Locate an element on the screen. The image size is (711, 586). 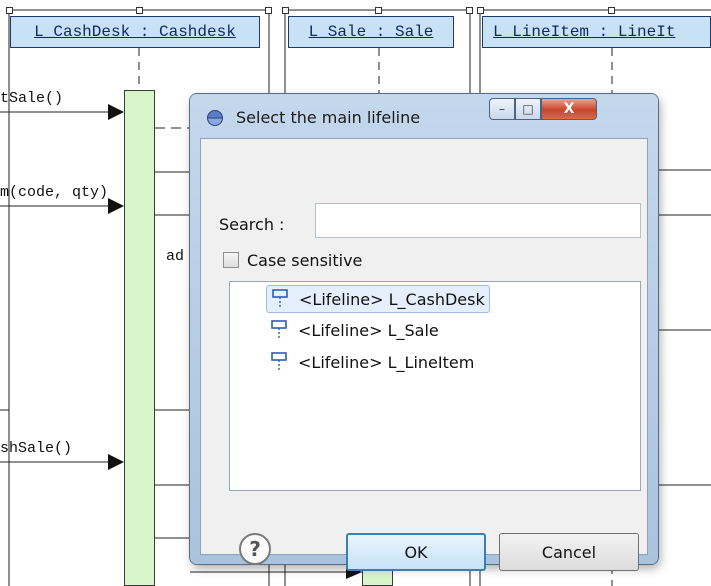
dialog-title: Select the main lifeline is located at coordinates (328, 117).